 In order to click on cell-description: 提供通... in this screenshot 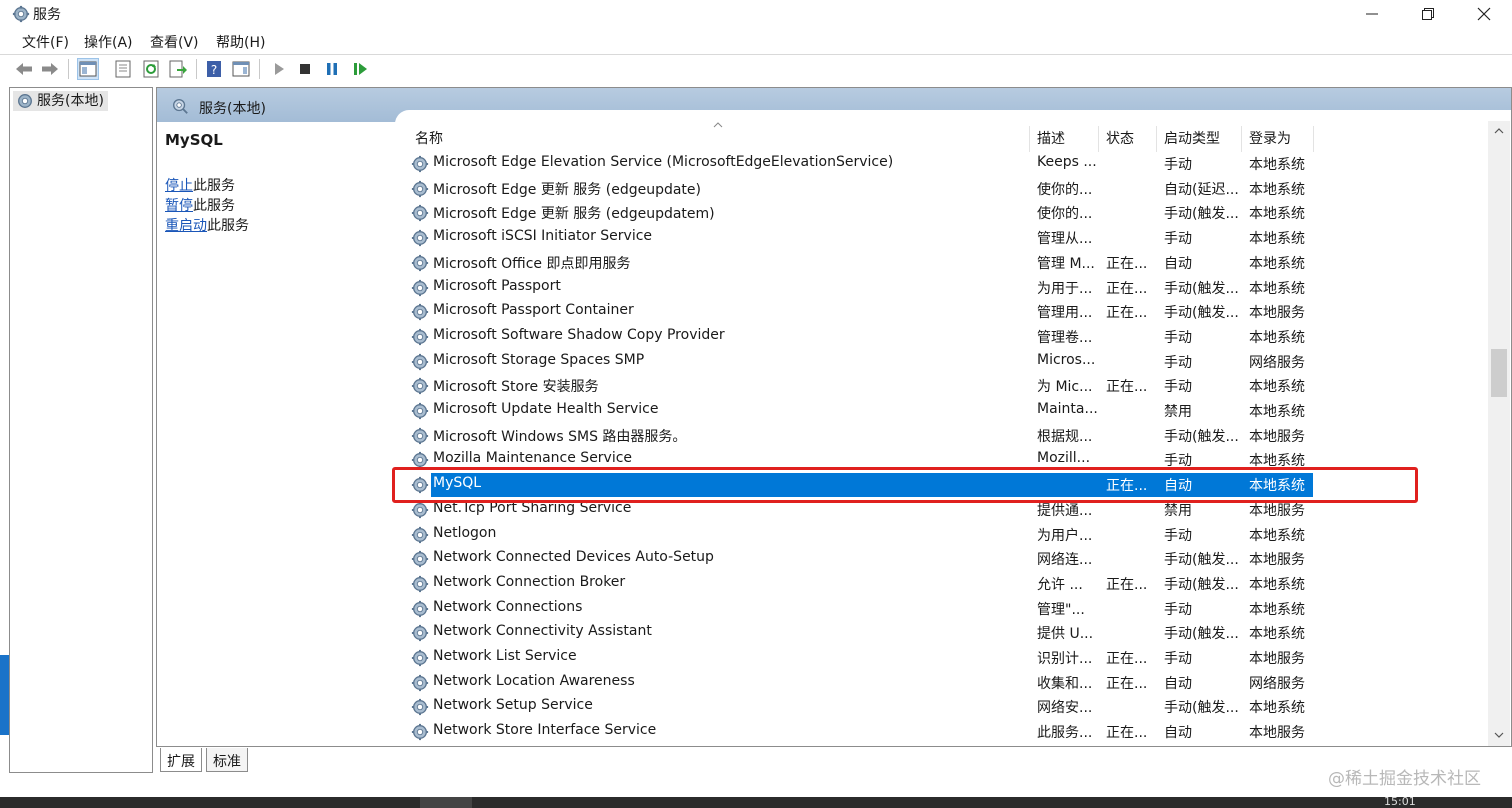, I will do `click(1065, 511)`.